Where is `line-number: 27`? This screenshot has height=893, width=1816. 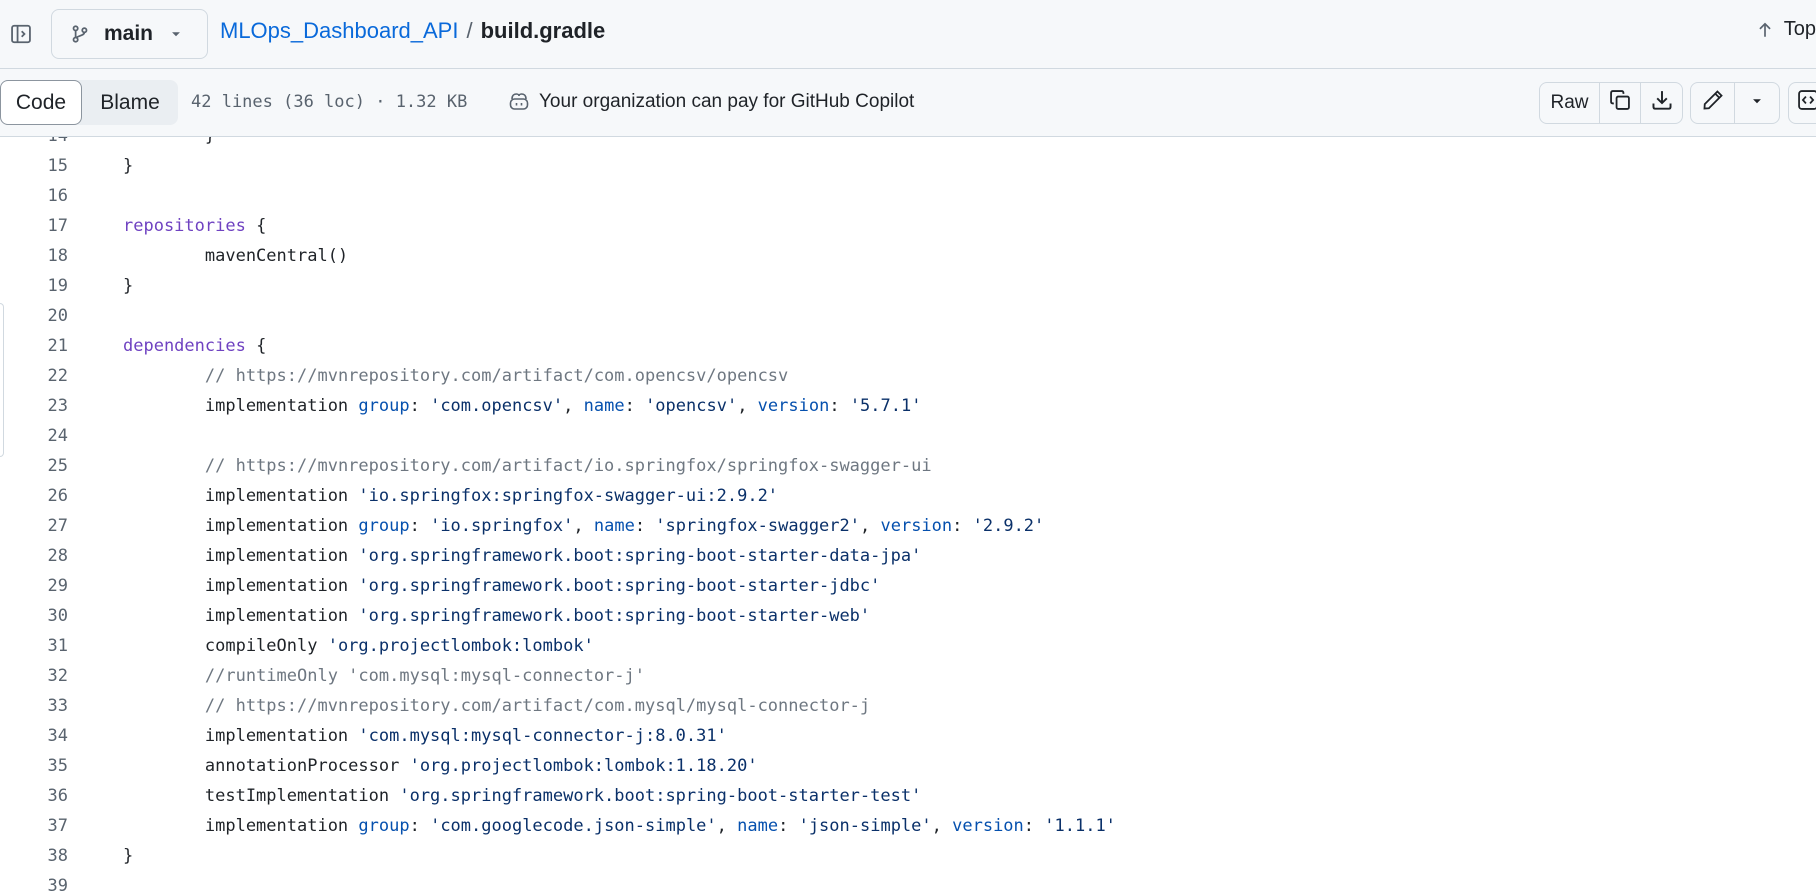 line-number: 27 is located at coordinates (34, 526).